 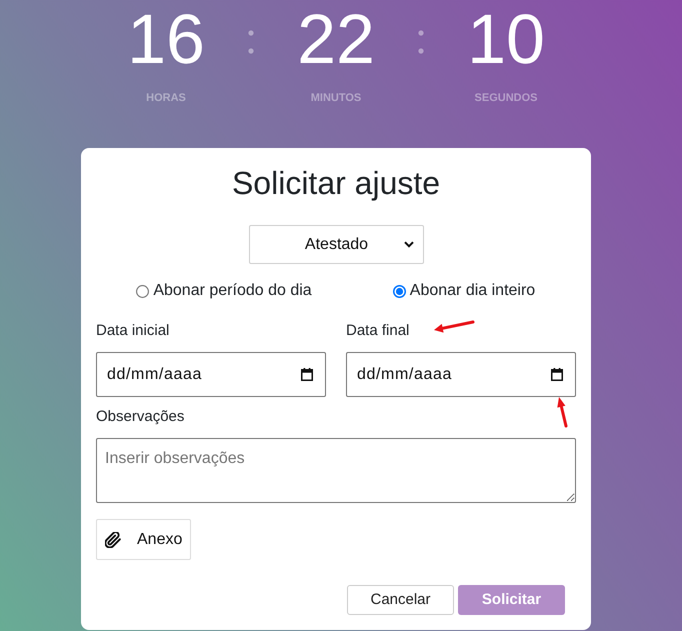 What do you see at coordinates (140, 417) in the screenshot?
I see `field-label: Observações` at bounding box center [140, 417].